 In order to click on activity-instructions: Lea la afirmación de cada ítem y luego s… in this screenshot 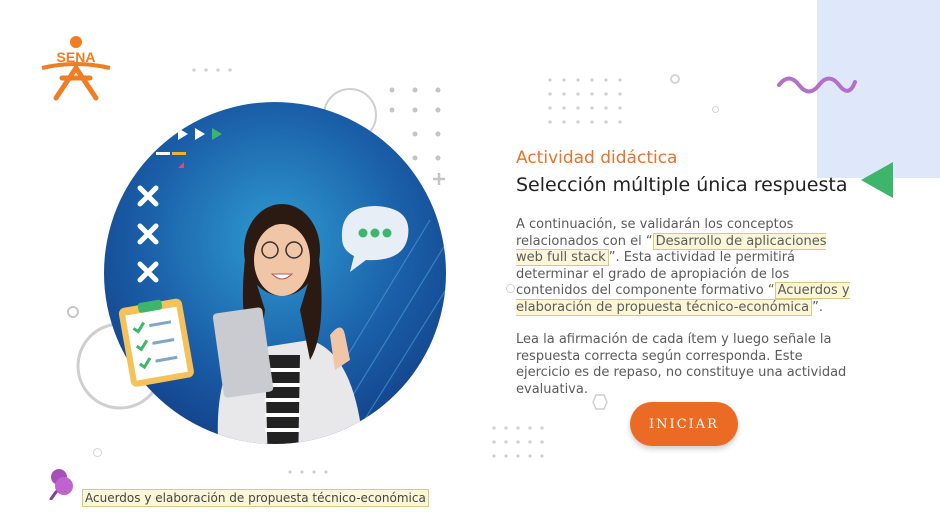, I will do `click(681, 364)`.